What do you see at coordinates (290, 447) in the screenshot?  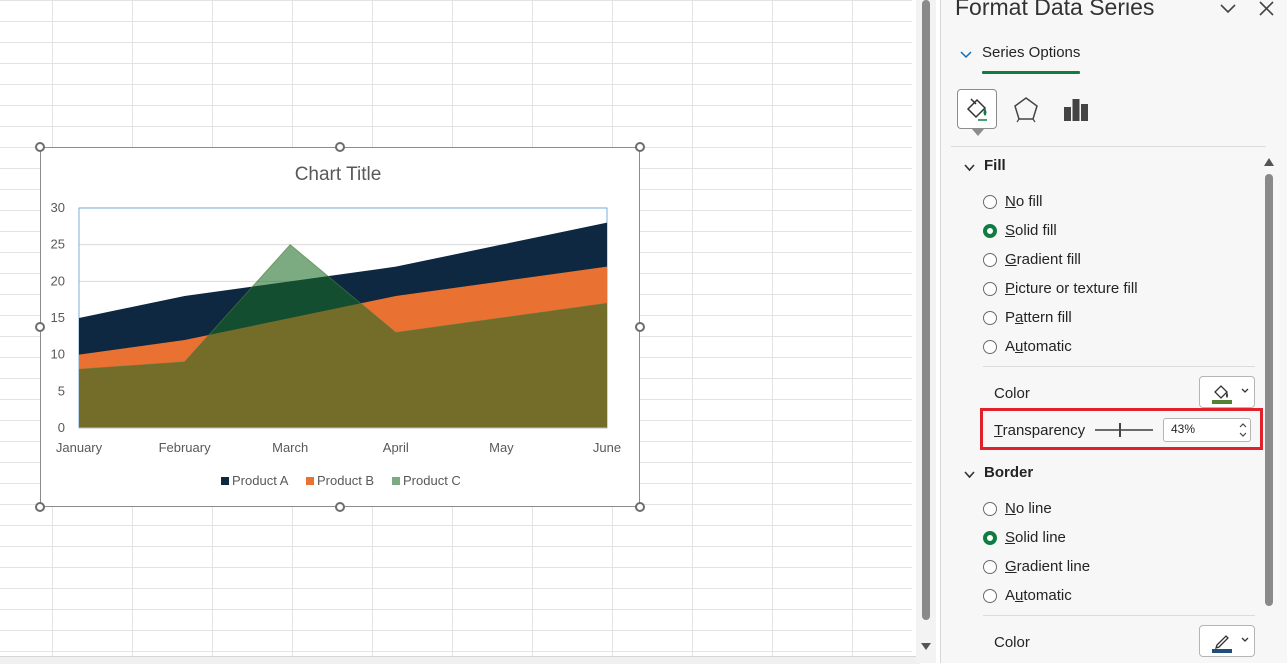 I see `x-tick-label: March` at bounding box center [290, 447].